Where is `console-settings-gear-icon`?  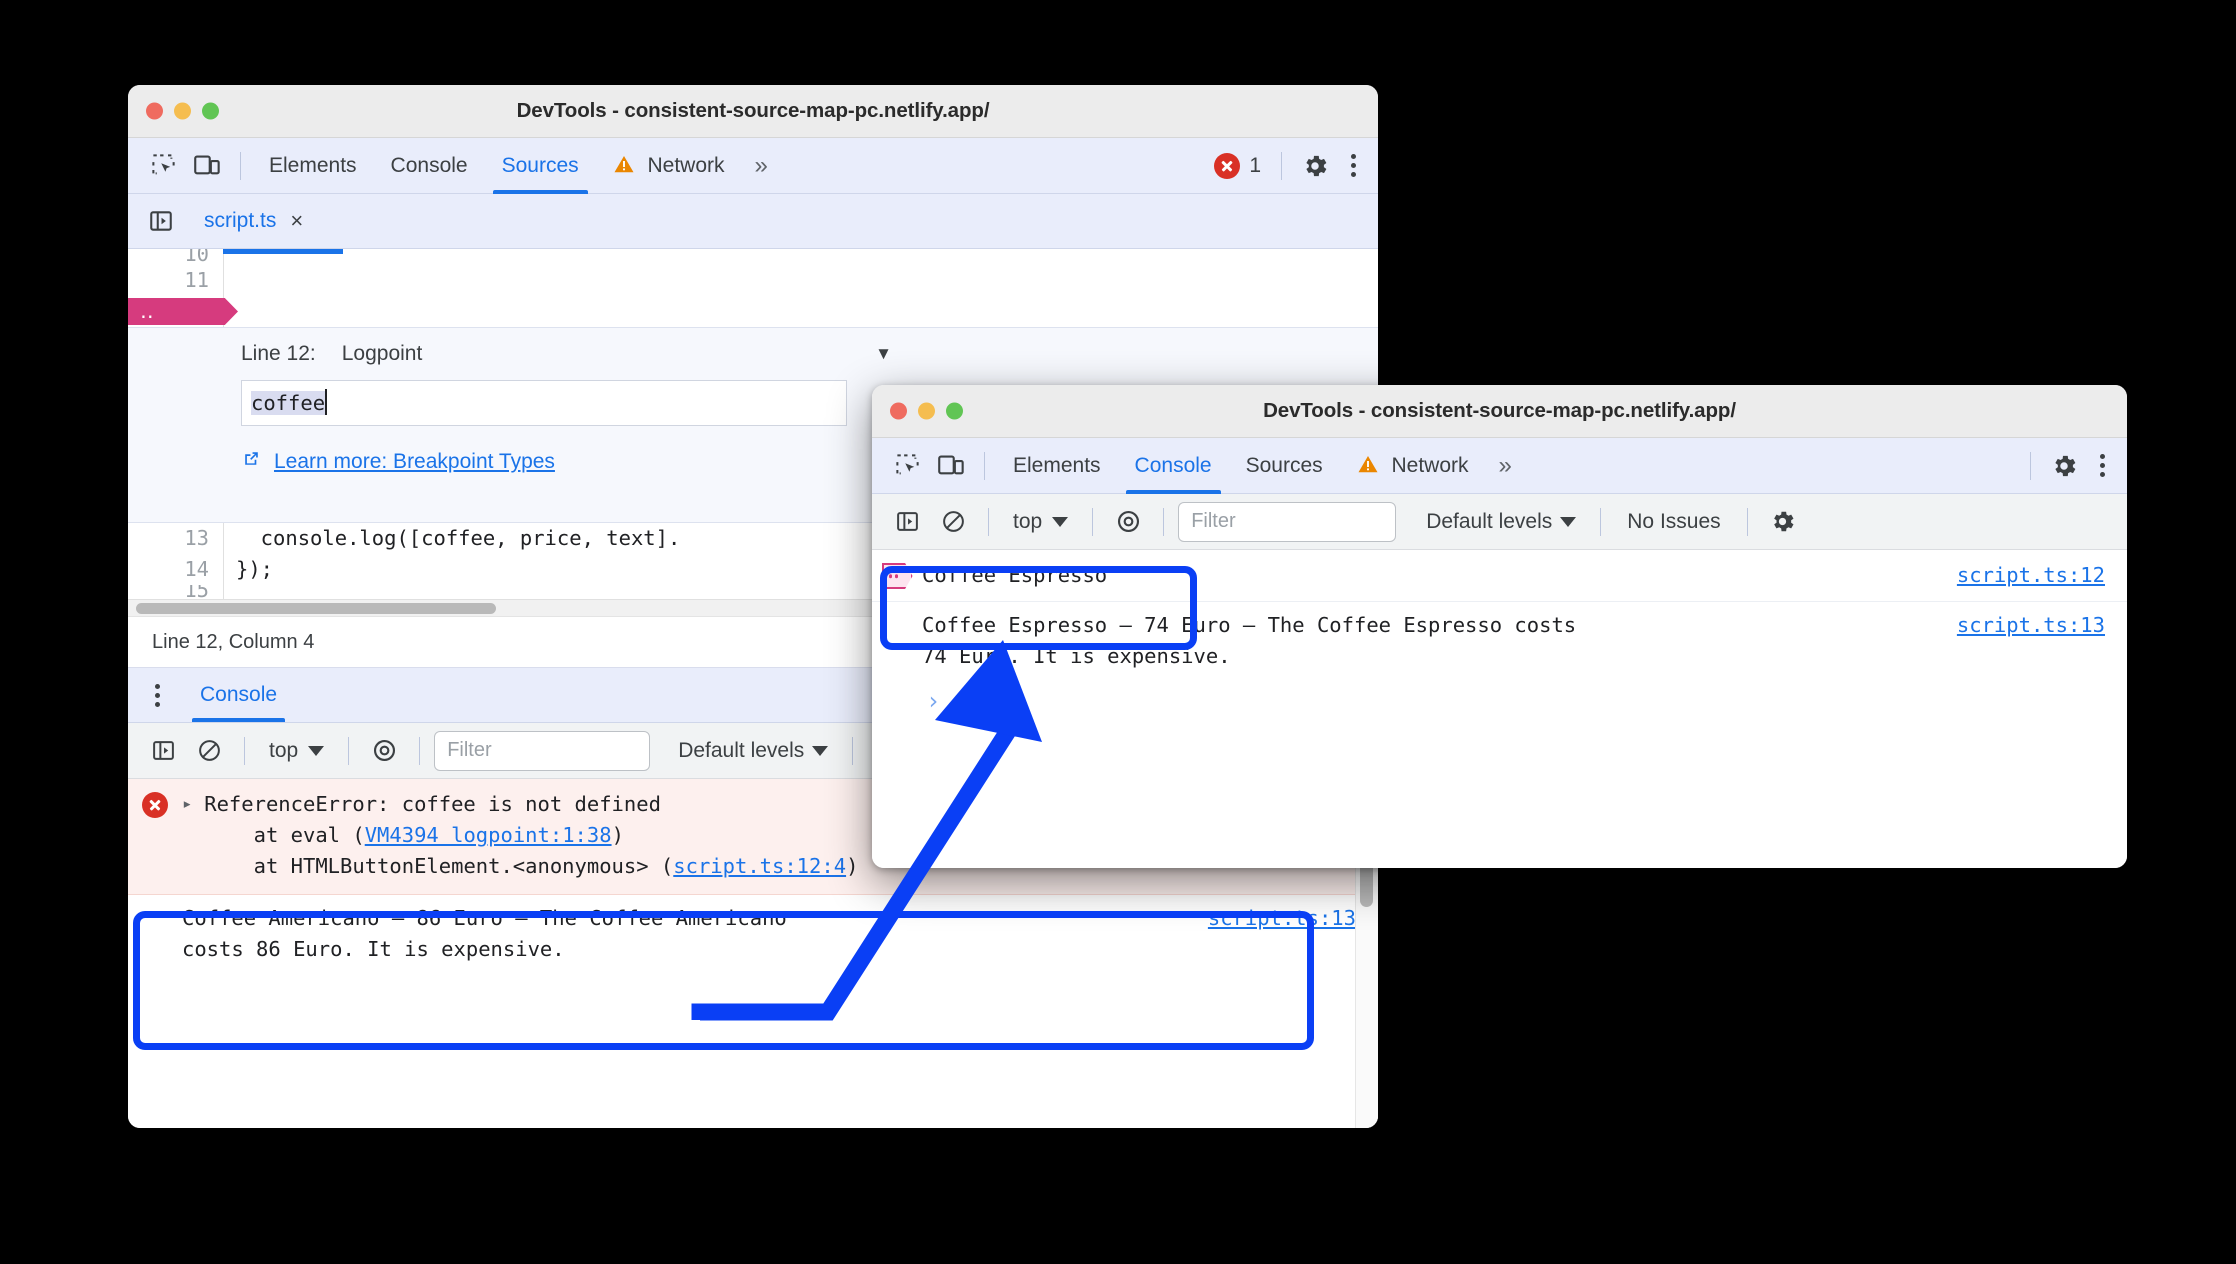 console-settings-gear-icon is located at coordinates (1783, 522).